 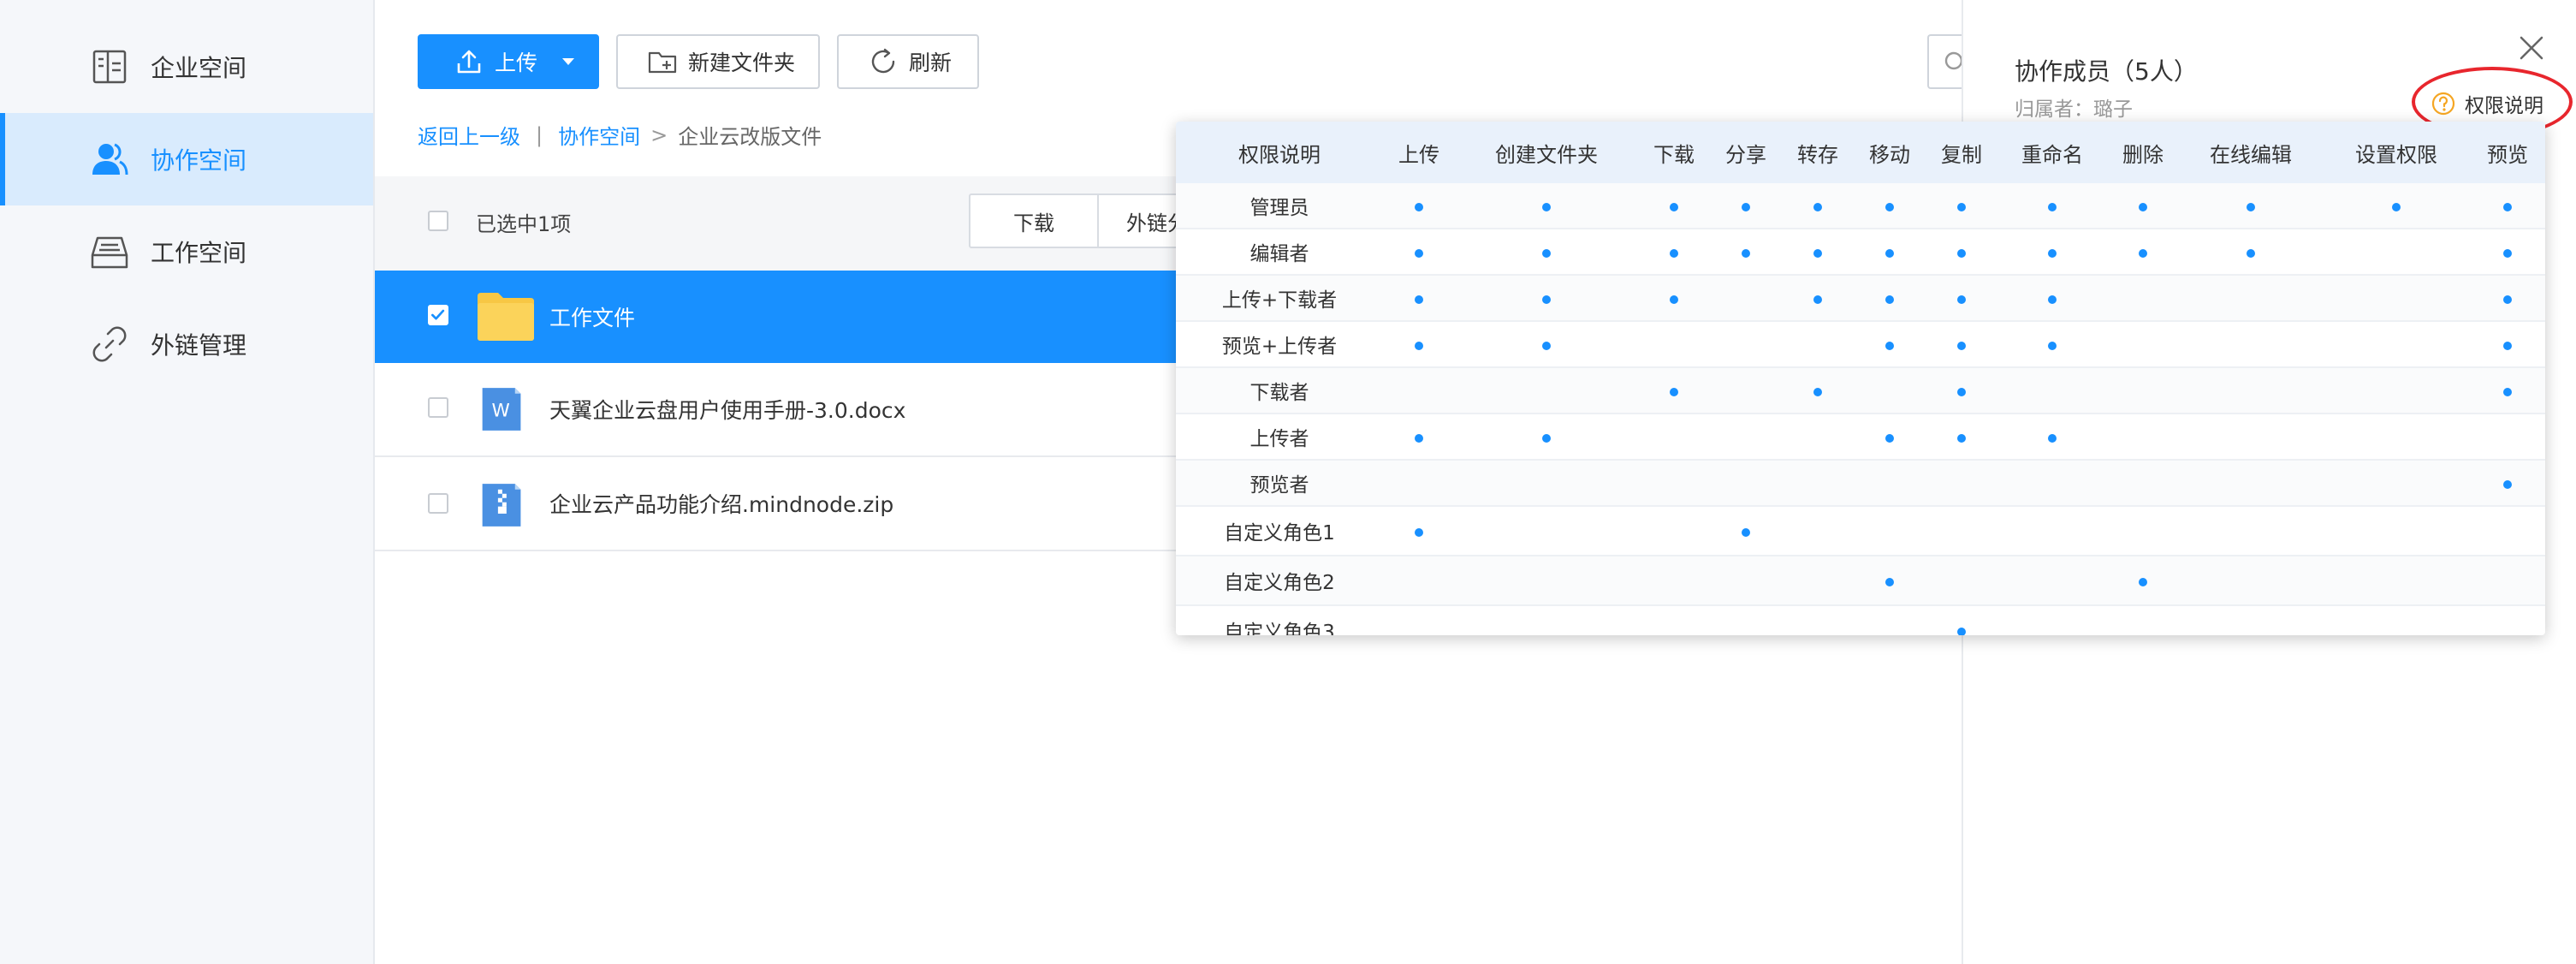 I want to click on permission-row: 管理员, so click(x=1860, y=206).